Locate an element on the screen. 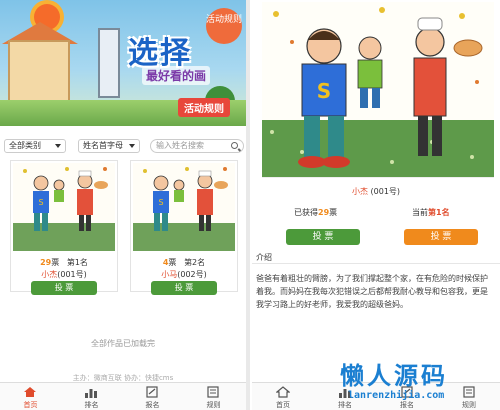 The image size is (500, 410). watermark-logo: 懒人源码 is located at coordinates (394, 376).